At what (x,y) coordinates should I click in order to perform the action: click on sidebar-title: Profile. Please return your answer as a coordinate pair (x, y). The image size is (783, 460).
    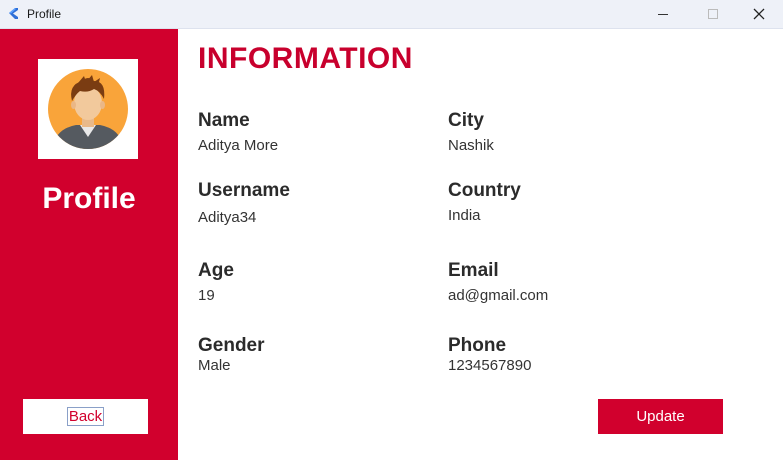
    Looking at the image, I should click on (89, 198).